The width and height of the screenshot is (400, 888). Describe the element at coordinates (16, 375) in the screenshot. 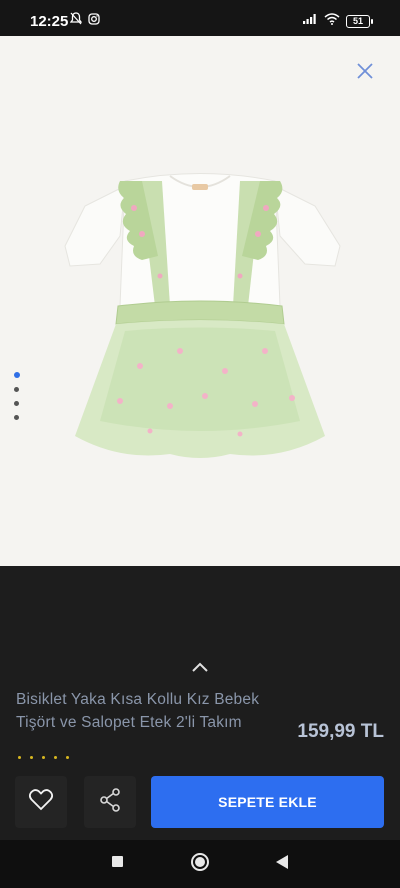

I see `pager-dot-active` at that location.